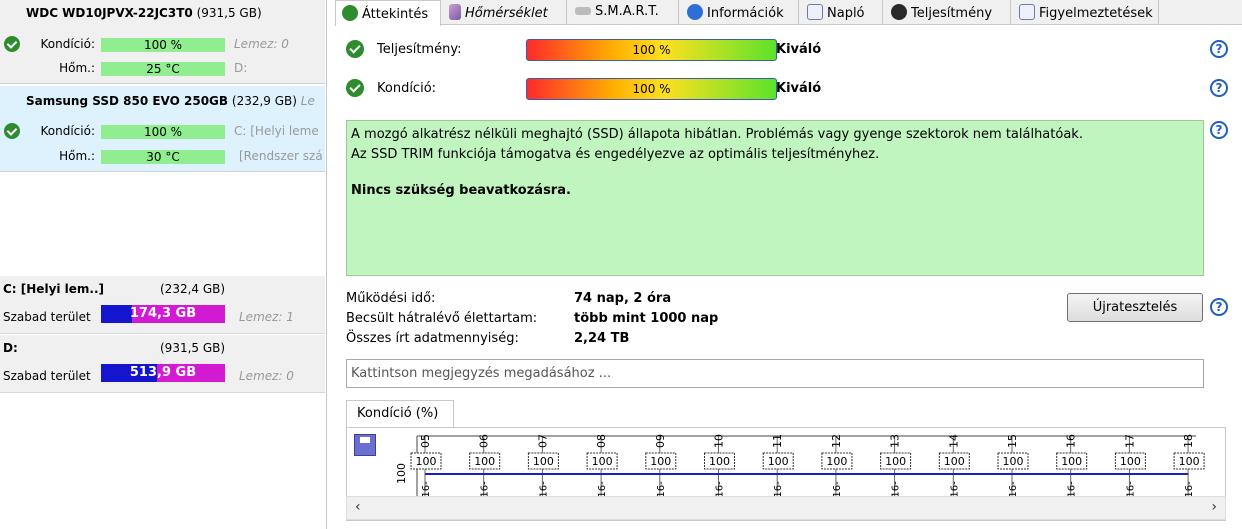 This screenshot has height=529, width=1242. I want to click on volume-name: C: [Helyi lem..], so click(54, 289).